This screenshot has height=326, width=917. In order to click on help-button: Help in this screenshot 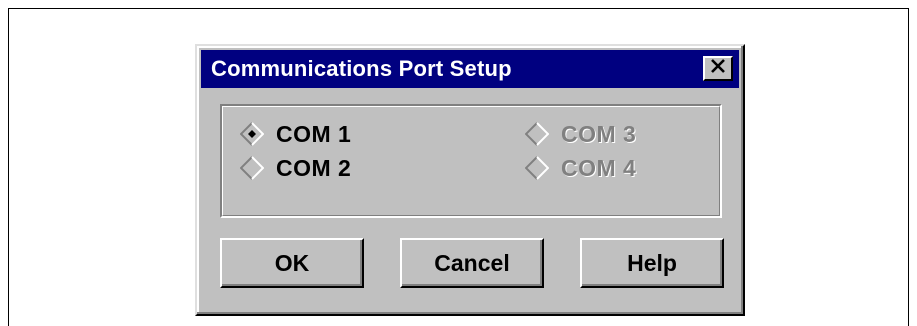, I will do `click(652, 263)`.